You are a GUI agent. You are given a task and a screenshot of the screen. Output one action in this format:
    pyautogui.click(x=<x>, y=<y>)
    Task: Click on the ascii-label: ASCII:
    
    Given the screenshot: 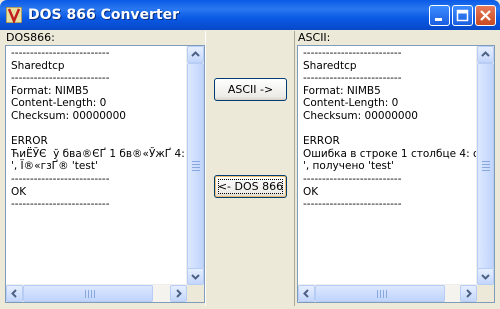 What is the action you would take?
    pyautogui.click(x=314, y=37)
    